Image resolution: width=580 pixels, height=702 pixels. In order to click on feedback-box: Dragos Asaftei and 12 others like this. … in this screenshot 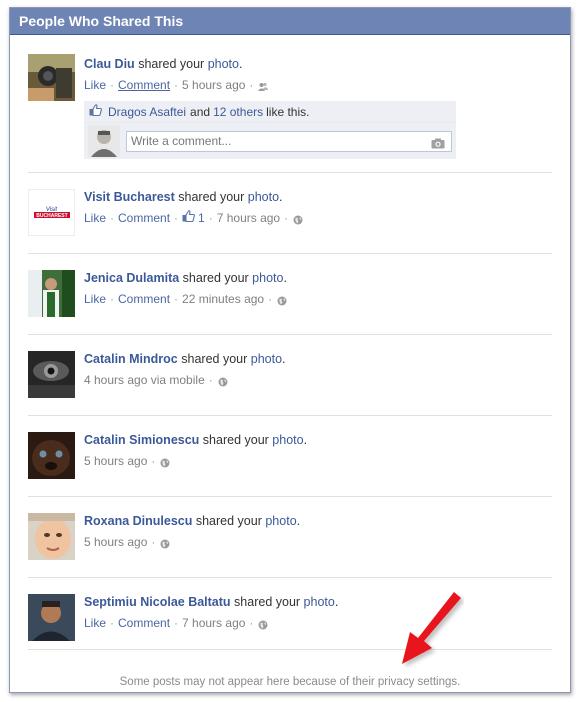, I will do `click(270, 130)`.